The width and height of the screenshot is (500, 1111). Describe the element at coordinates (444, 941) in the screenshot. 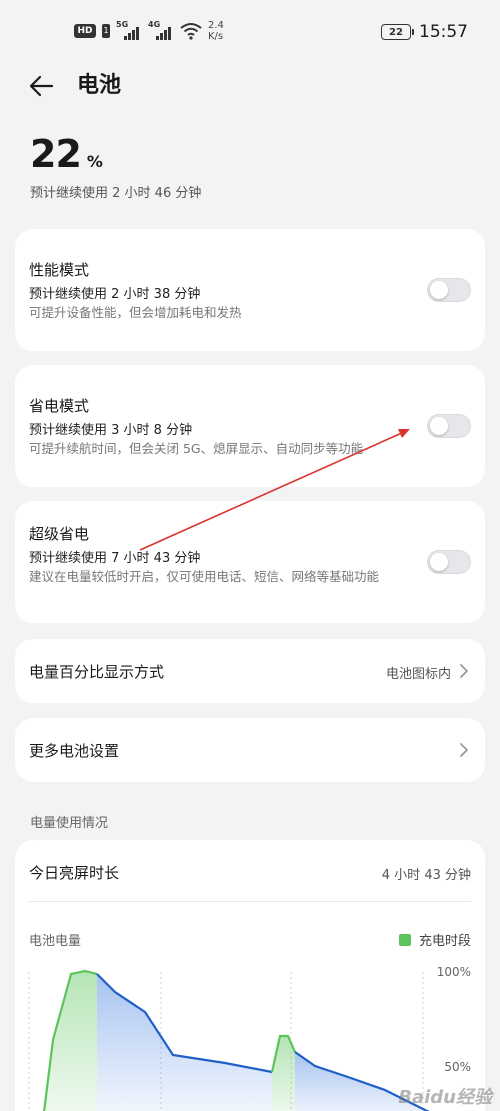

I see `charging-legend-label: 充电时段` at that location.